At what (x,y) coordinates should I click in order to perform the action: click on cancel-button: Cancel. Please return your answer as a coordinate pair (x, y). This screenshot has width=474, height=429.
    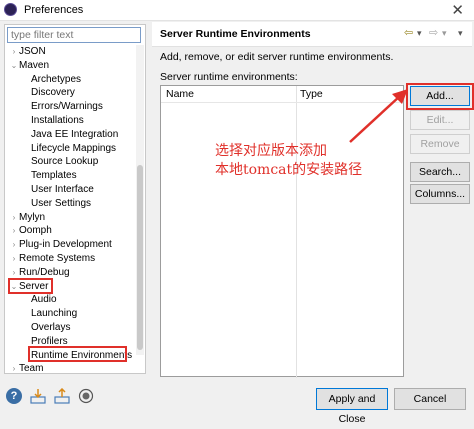
    Looking at the image, I should click on (430, 399).